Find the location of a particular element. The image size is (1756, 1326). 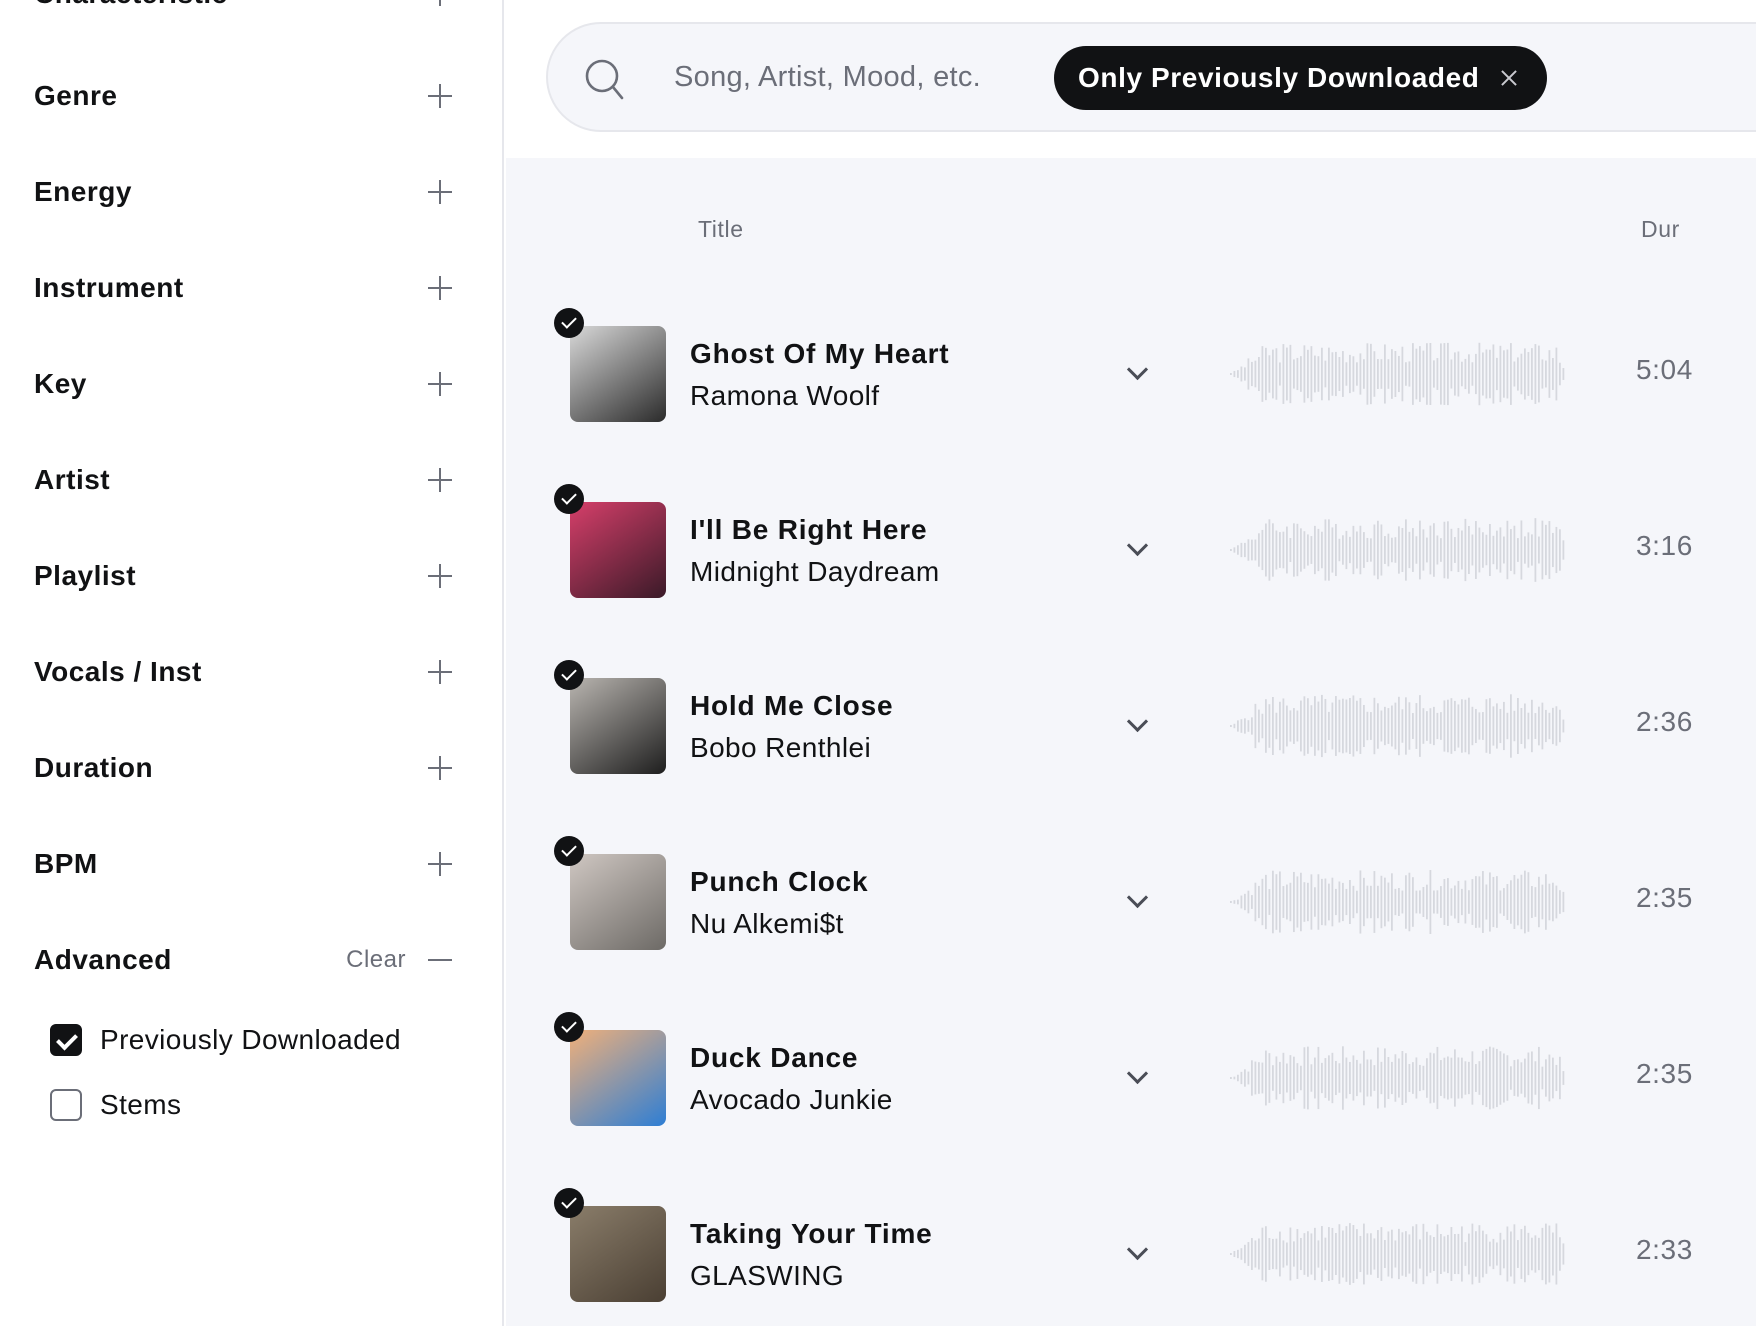

filter-characteristic: Characteristic is located at coordinates (244, 12).